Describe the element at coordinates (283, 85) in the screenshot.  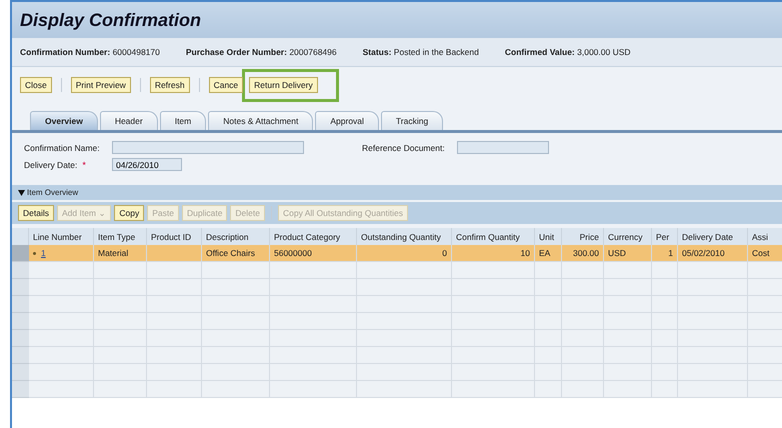
I see `toolbar-button: Return Delivery` at that location.